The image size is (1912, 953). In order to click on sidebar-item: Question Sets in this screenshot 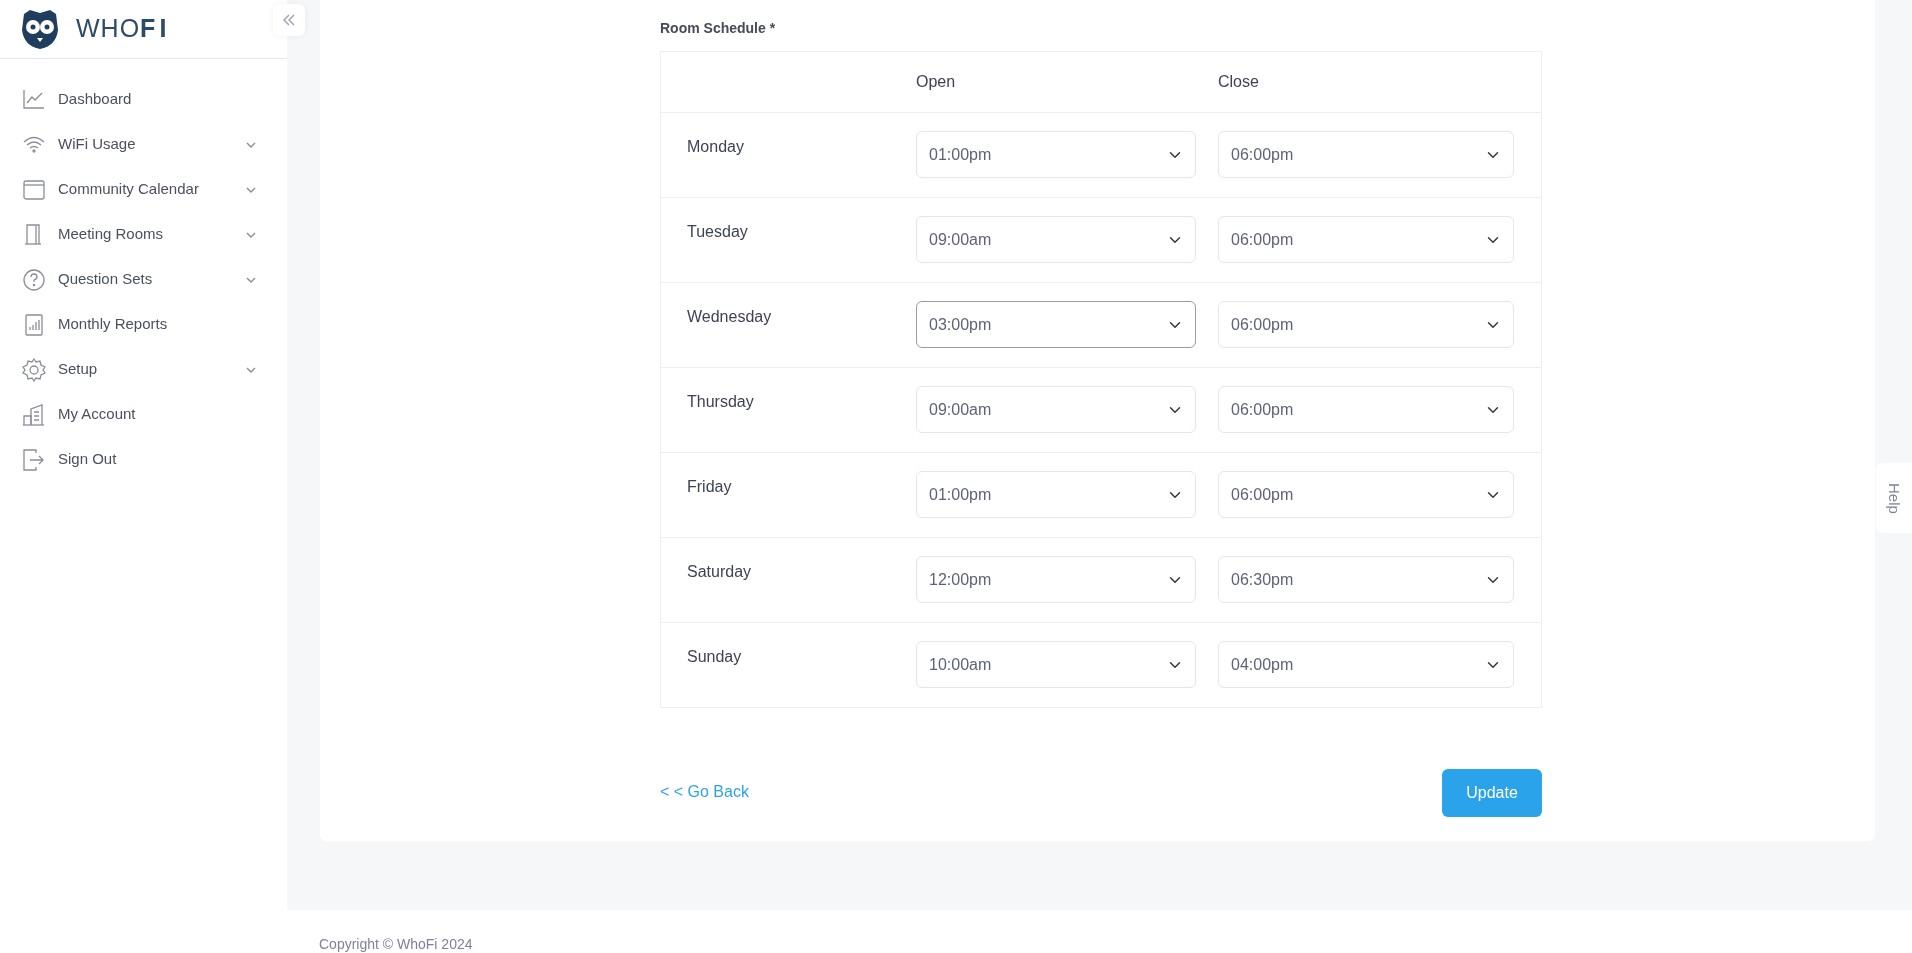, I will do `click(143, 279)`.